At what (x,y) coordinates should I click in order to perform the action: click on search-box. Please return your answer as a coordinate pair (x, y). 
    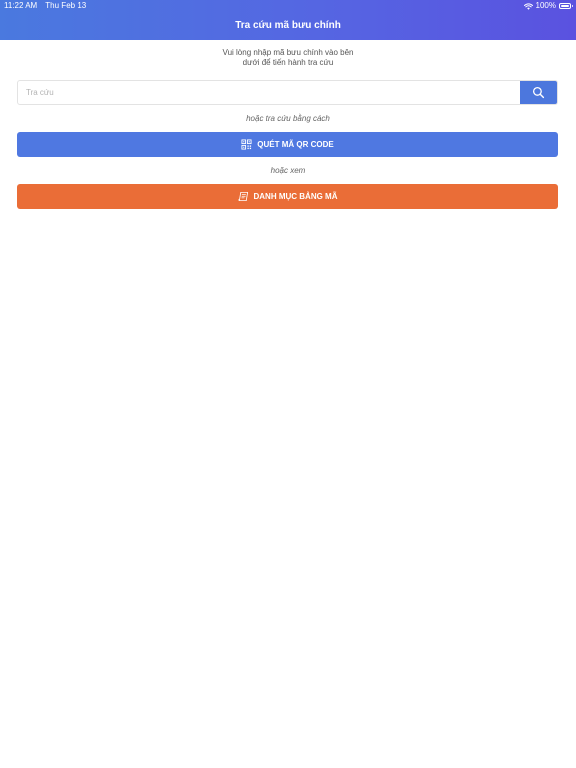
    Looking at the image, I should click on (287, 92).